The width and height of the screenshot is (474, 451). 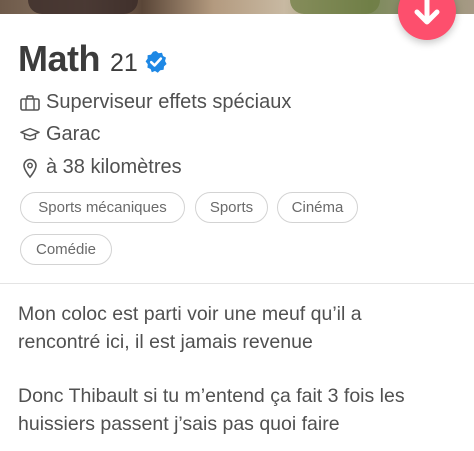 I want to click on briefcase-icon, so click(x=30, y=103).